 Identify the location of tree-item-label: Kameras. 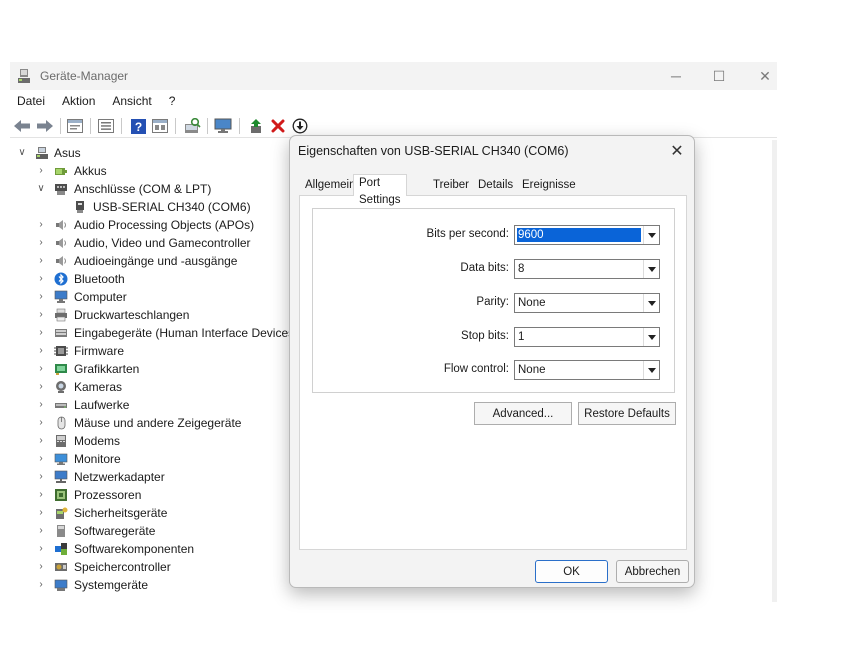
(98, 387).